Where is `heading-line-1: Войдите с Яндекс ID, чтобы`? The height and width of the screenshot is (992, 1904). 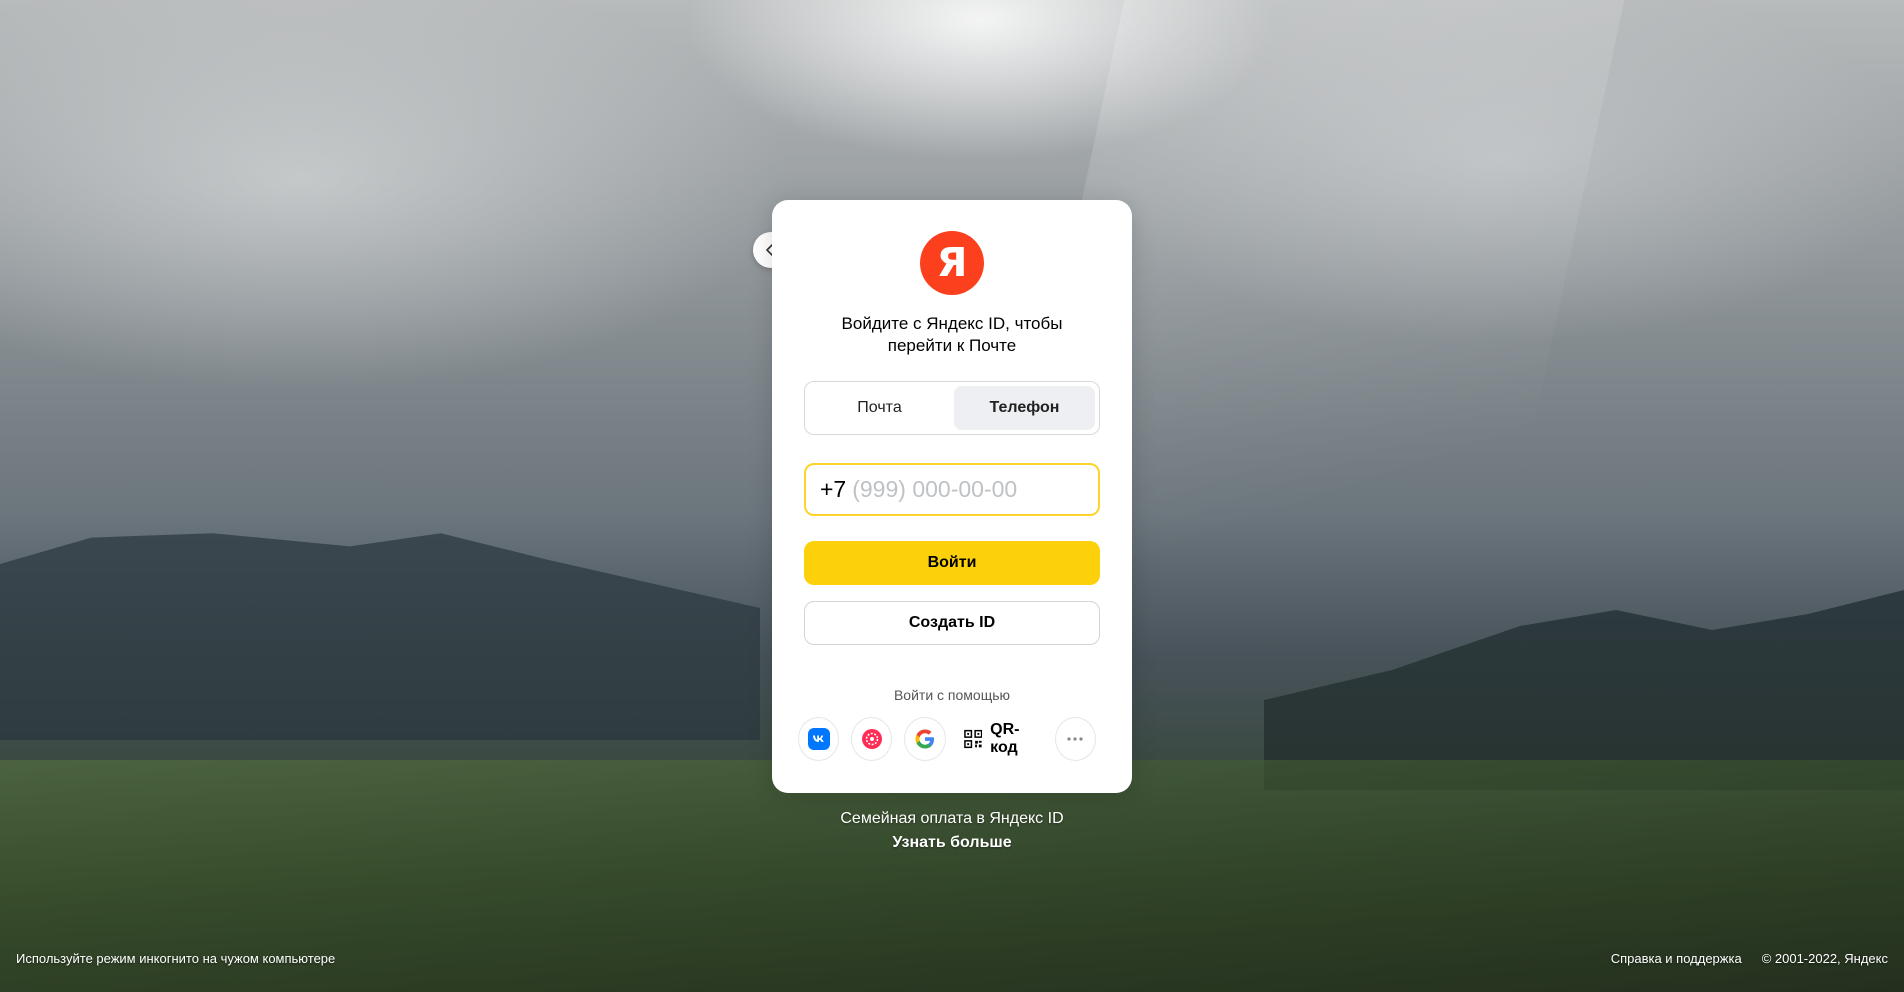
heading-line-1: Войдите с Яндекс ID, чтобы is located at coordinates (952, 323).